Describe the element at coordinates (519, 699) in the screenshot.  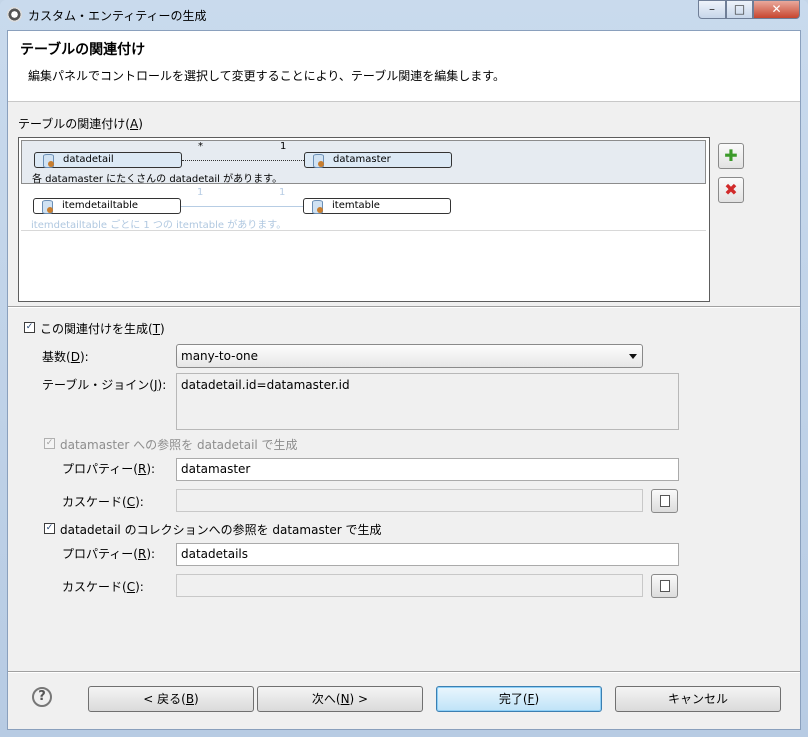
I see `finish-button: 完了(F)` at that location.